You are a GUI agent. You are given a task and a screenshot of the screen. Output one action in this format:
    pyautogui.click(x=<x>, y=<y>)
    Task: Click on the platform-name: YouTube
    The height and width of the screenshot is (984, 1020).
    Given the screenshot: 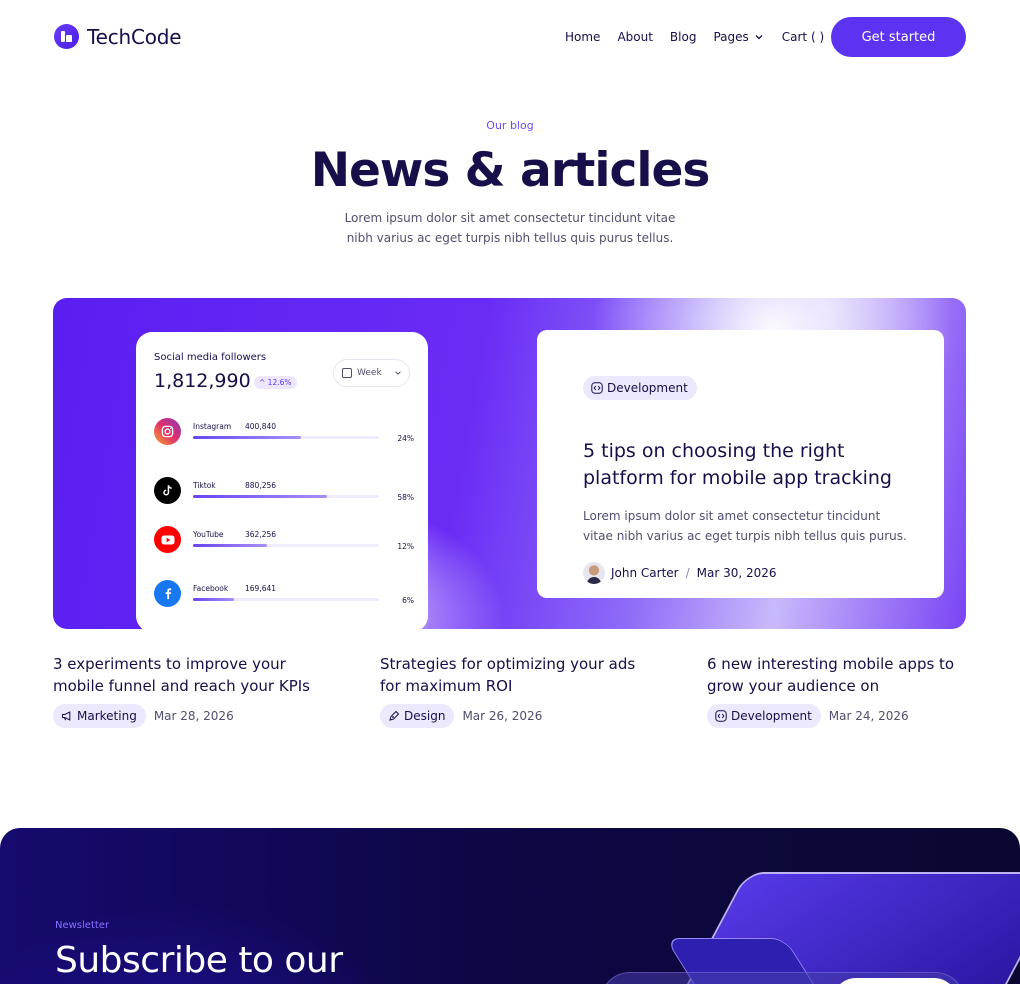 What is the action you would take?
    pyautogui.click(x=208, y=534)
    